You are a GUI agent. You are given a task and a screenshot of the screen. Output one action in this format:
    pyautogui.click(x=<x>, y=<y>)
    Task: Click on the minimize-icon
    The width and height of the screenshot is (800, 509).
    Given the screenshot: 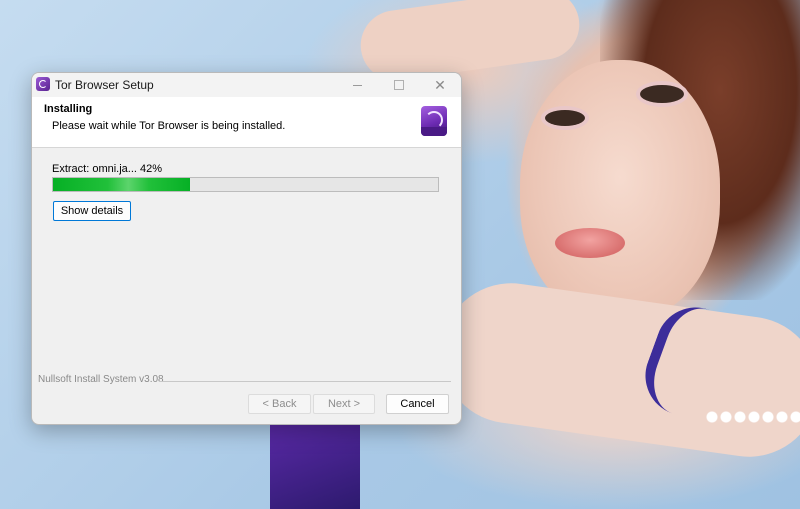 What is the action you would take?
    pyautogui.click(x=357, y=85)
    